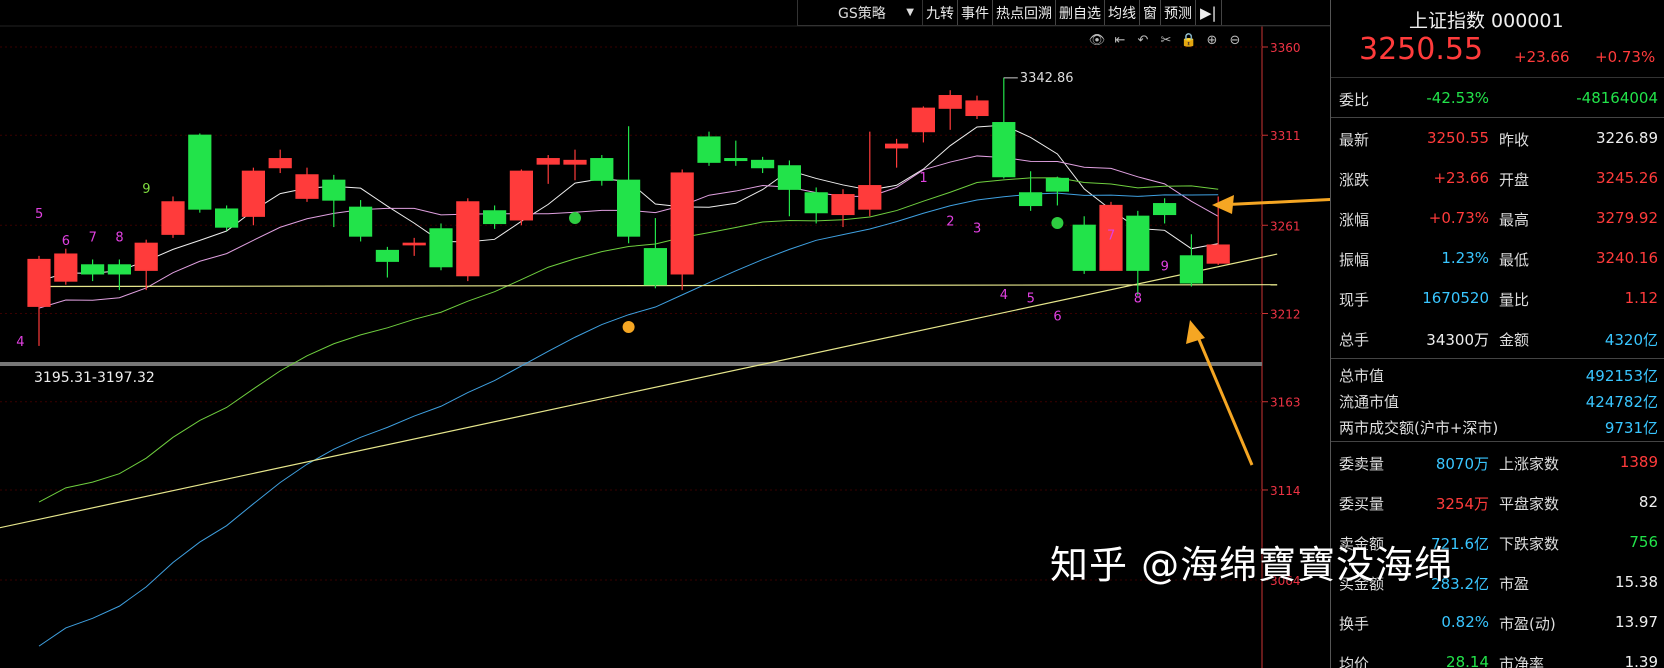 Image resolution: width=1664 pixels, height=668 pixels. What do you see at coordinates (977, 228) in the screenshot?
I see `nine-turn-label: 3` at bounding box center [977, 228].